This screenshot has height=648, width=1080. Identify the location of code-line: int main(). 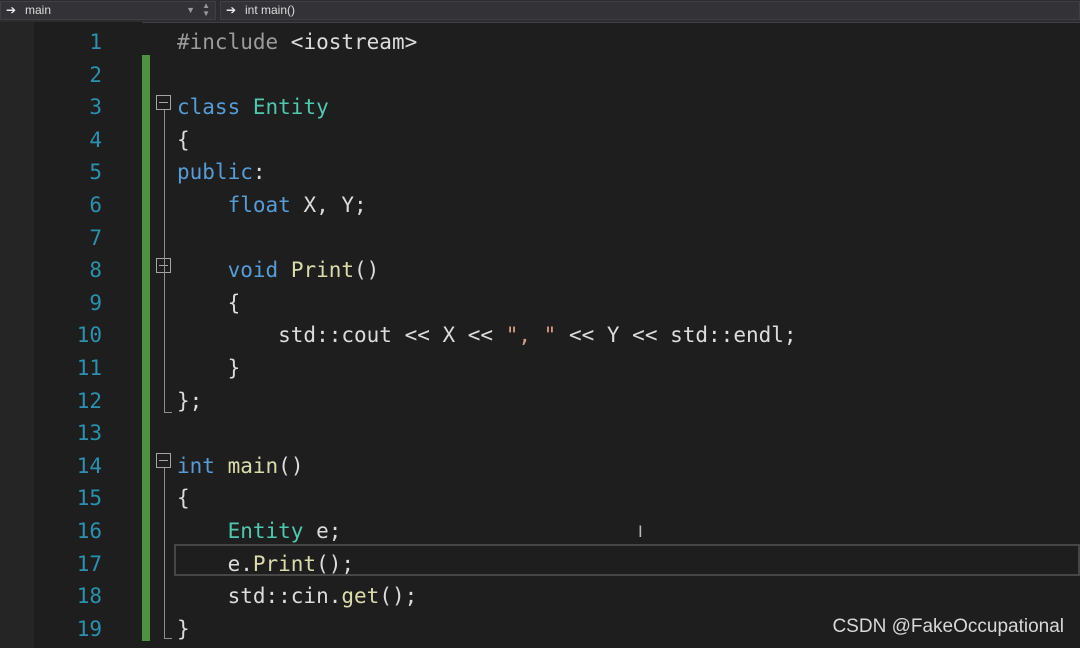
(240, 466).